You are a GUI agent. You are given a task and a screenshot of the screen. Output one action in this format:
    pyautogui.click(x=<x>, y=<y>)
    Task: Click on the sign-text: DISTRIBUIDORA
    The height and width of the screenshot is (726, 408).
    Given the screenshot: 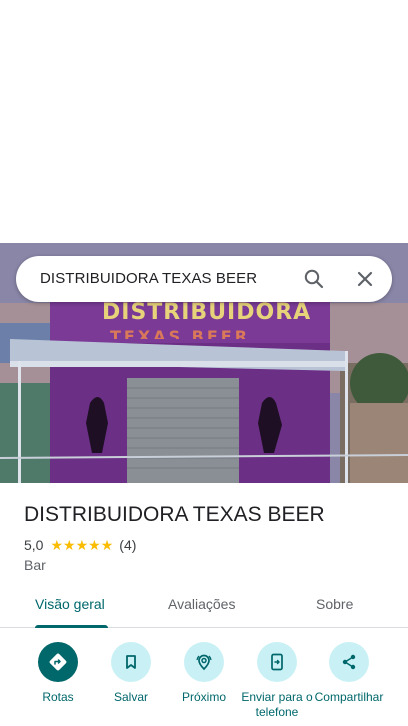 What is the action you would take?
    pyautogui.click(x=207, y=312)
    